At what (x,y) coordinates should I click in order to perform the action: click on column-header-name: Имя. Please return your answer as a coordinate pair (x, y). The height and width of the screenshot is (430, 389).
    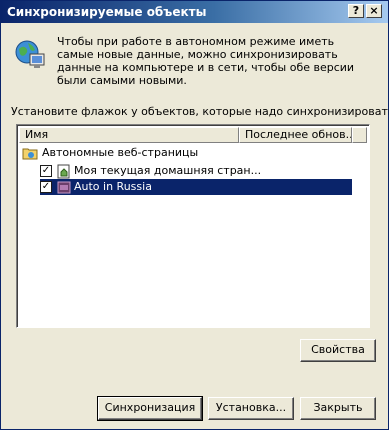
    Looking at the image, I should click on (129, 135).